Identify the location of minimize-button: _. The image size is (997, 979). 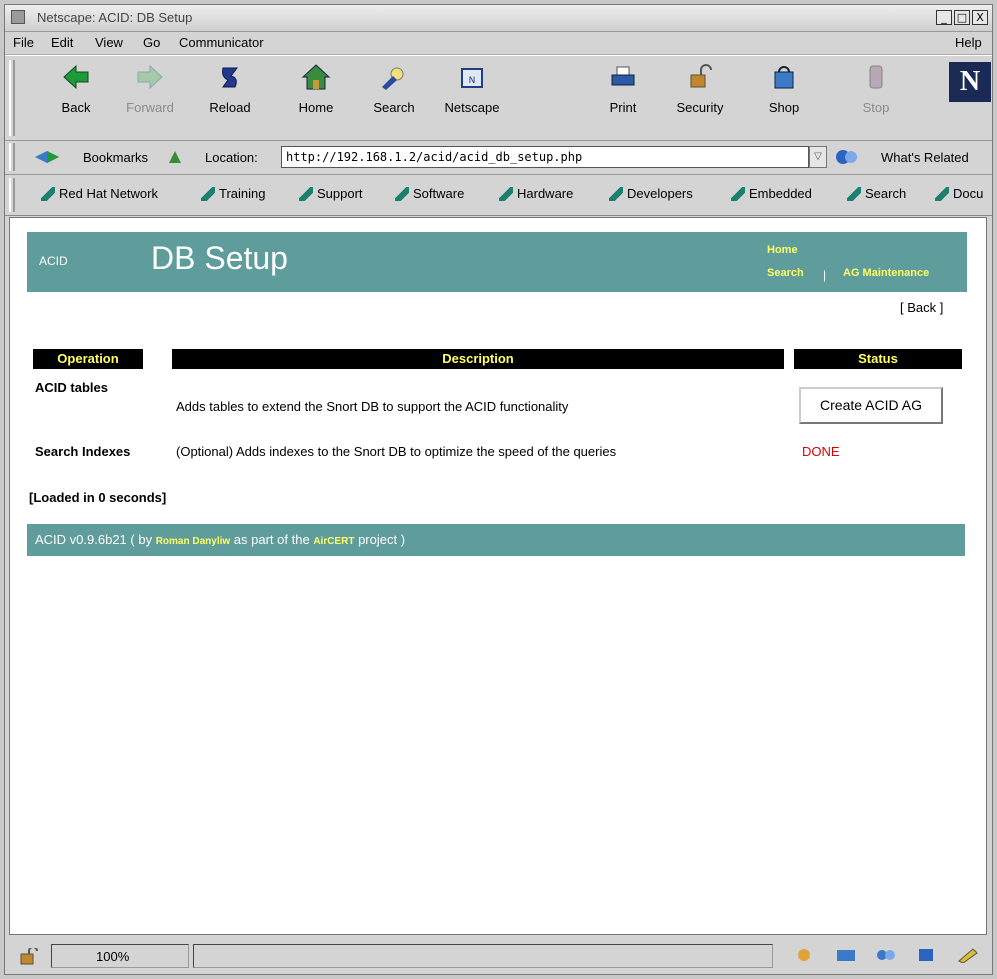
(944, 17).